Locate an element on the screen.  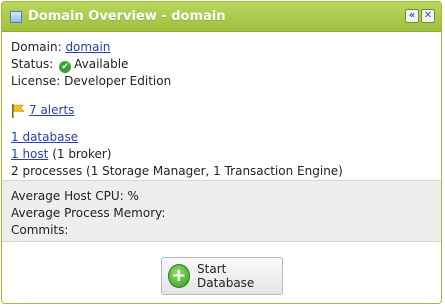
window-icon is located at coordinates (16, 16).